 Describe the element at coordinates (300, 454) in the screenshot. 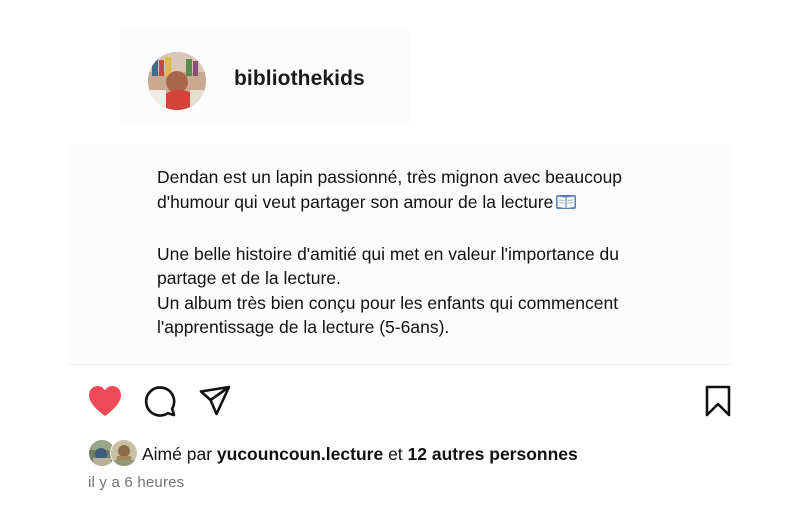

I see `liker-username-link: yucouncoun.lecture` at that location.